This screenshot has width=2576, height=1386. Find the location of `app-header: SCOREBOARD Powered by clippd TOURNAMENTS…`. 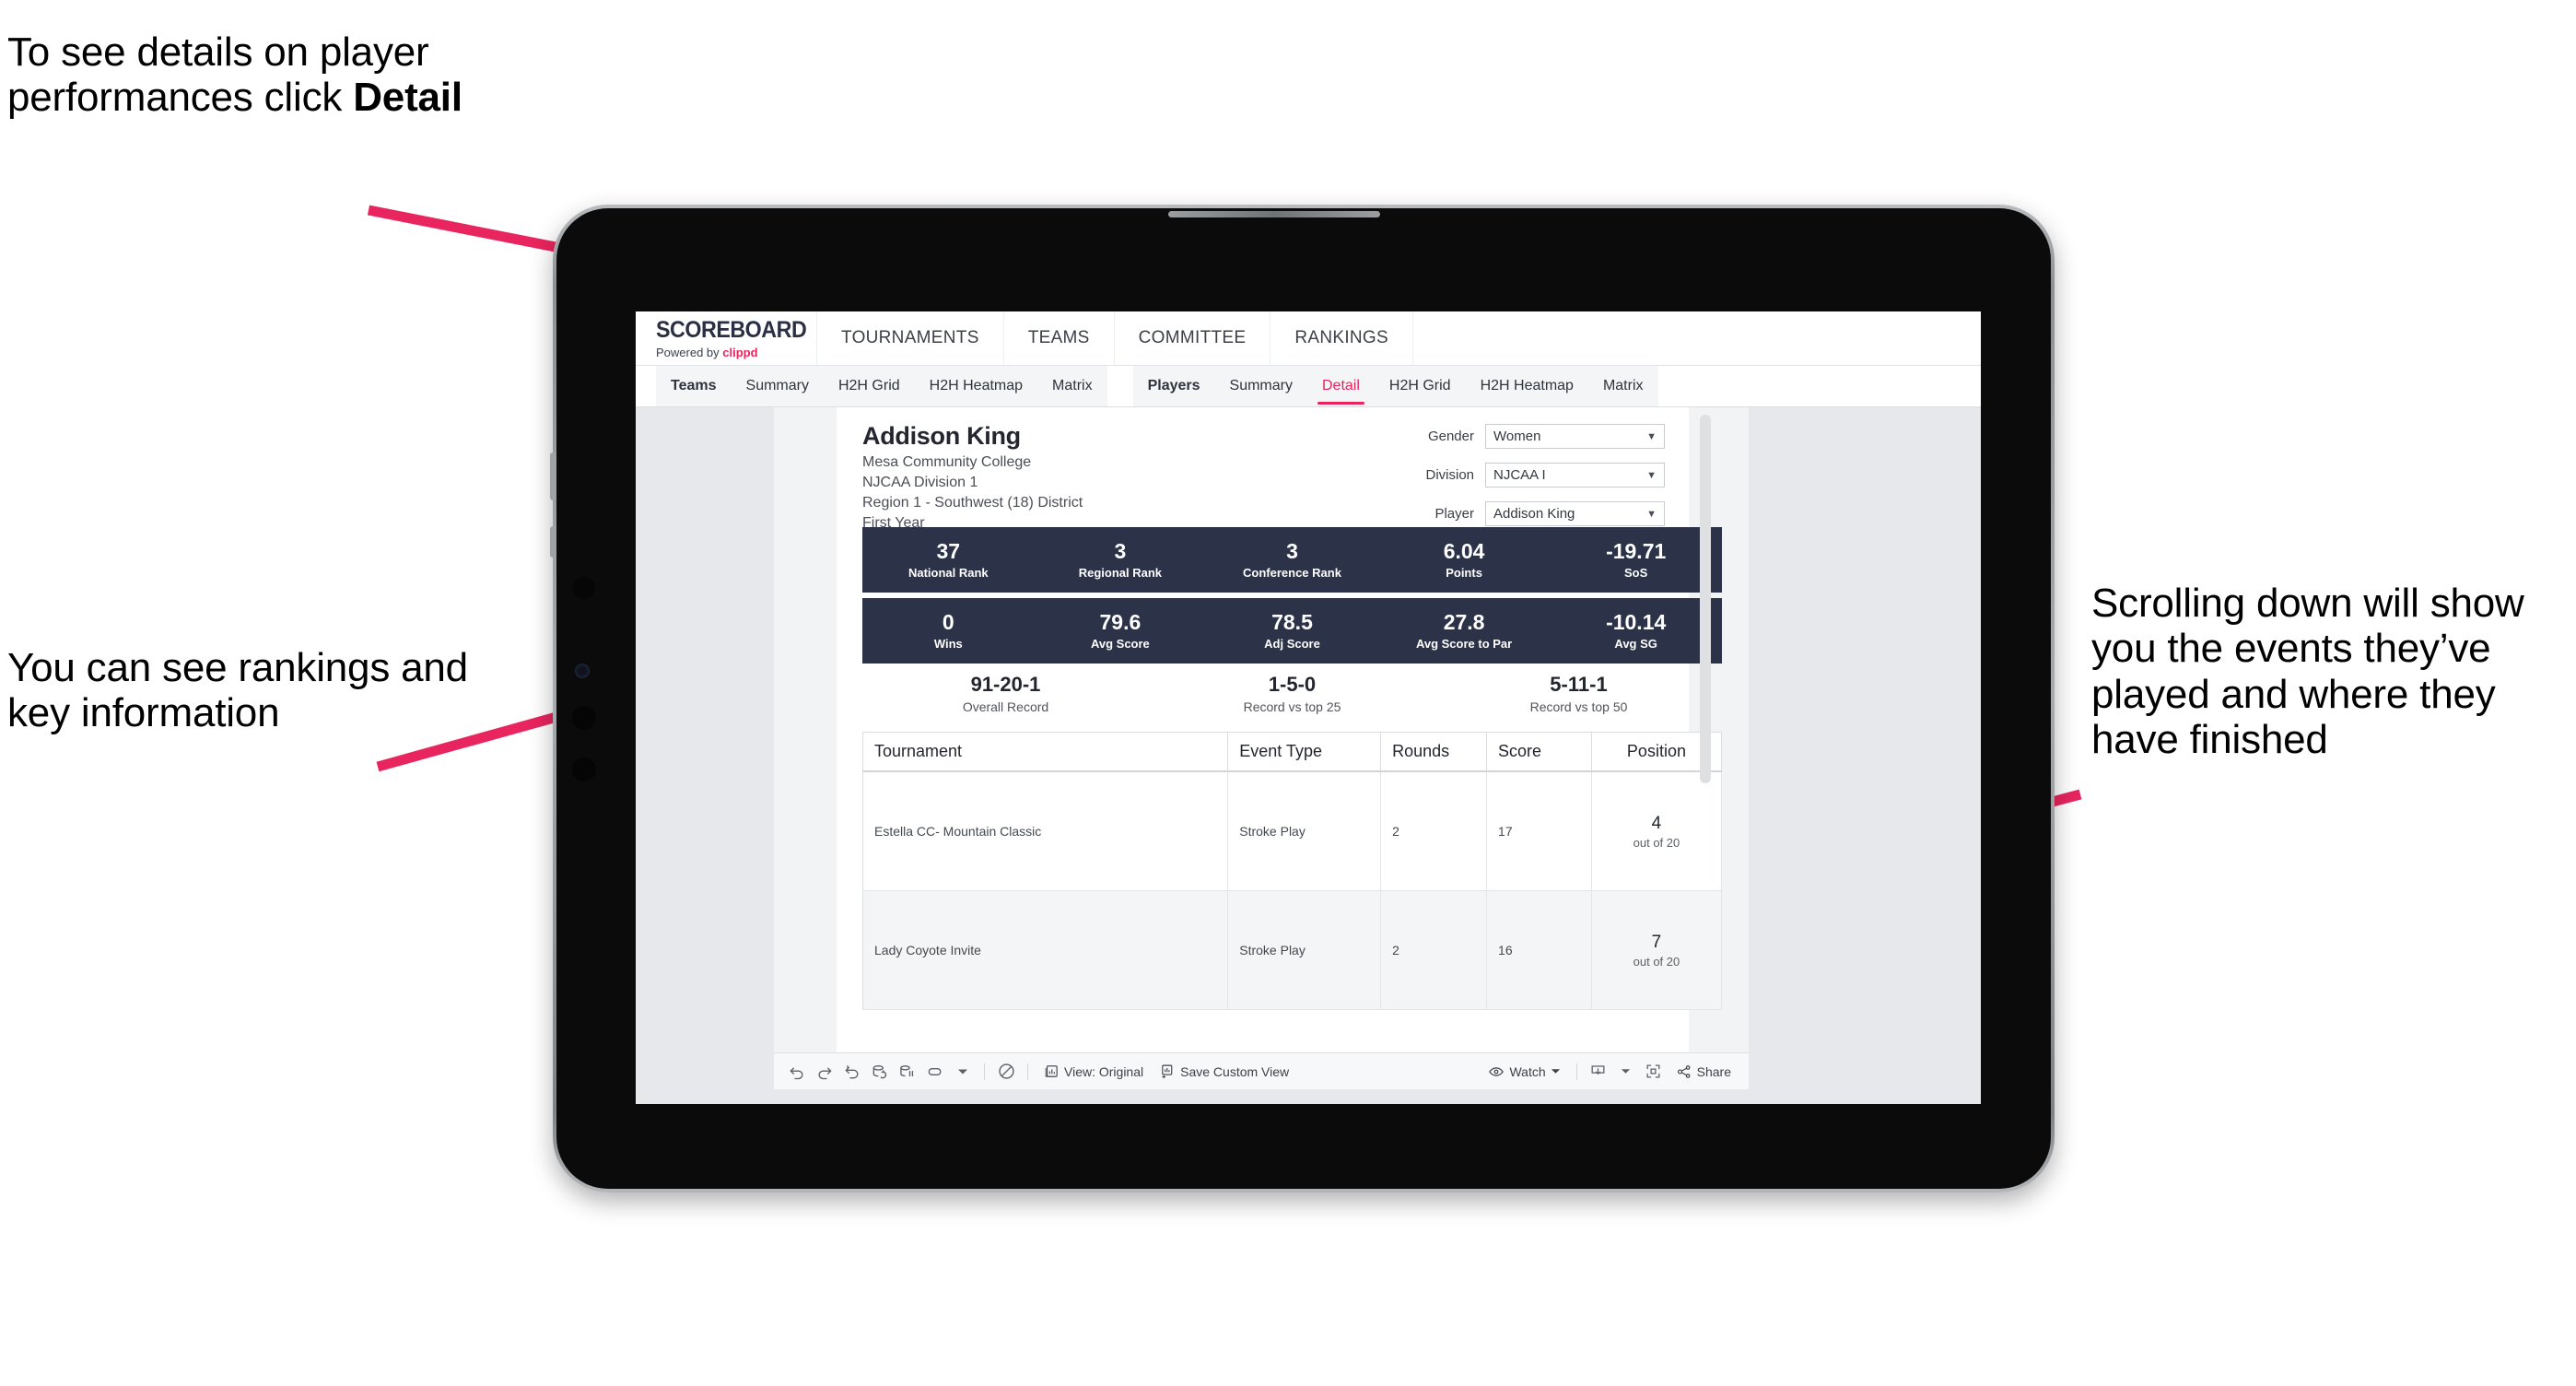

app-header: SCOREBOARD Powered by clippd TOURNAMENTS… is located at coordinates (1308, 338).